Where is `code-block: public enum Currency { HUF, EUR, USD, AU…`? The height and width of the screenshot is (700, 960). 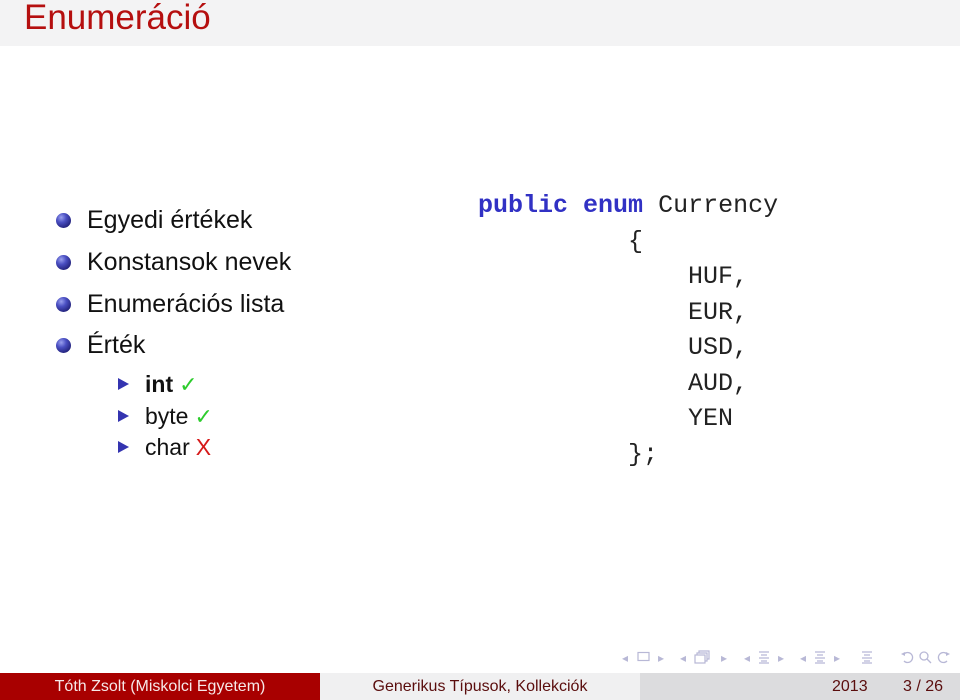 code-block: public enum Currency { HUF, EUR, USD, AU… is located at coordinates (628, 330).